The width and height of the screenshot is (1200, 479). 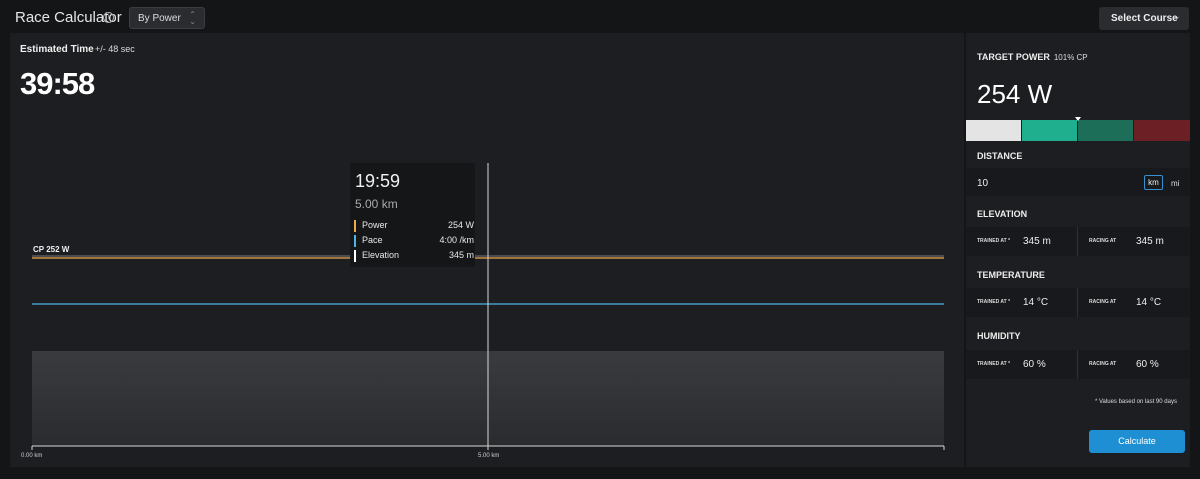 What do you see at coordinates (414, 241) in the screenshot?
I see `tooltip-row-pace: Pace 4:00 /km` at bounding box center [414, 241].